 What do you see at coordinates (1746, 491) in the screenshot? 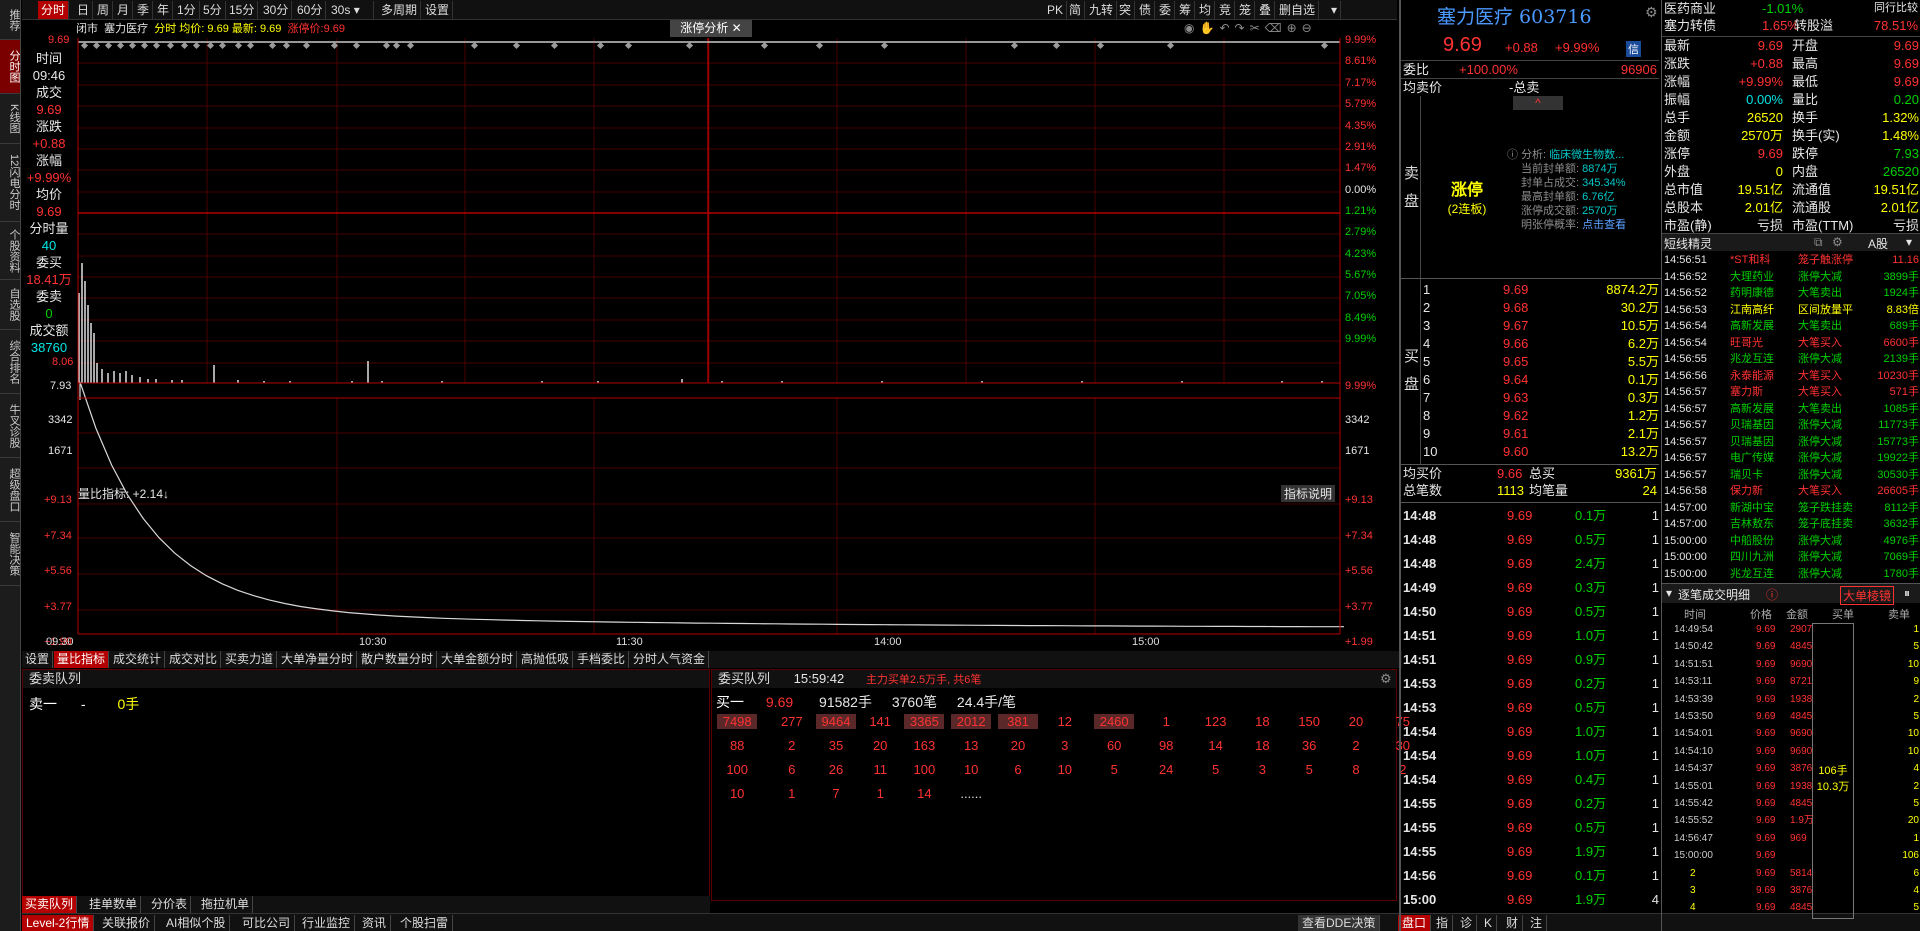
I see `wizard-stock: 保力新` at bounding box center [1746, 491].